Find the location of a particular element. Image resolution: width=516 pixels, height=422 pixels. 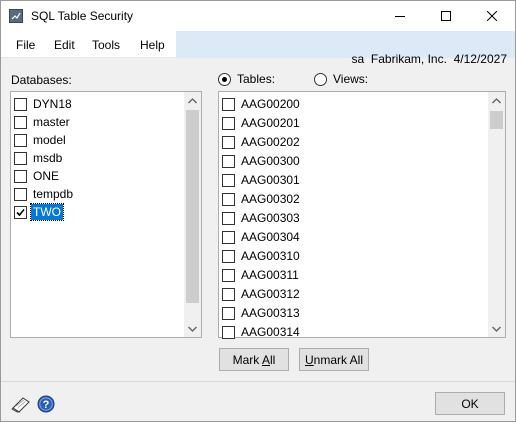

table-list-item: AAG00201 is located at coordinates (262, 123).